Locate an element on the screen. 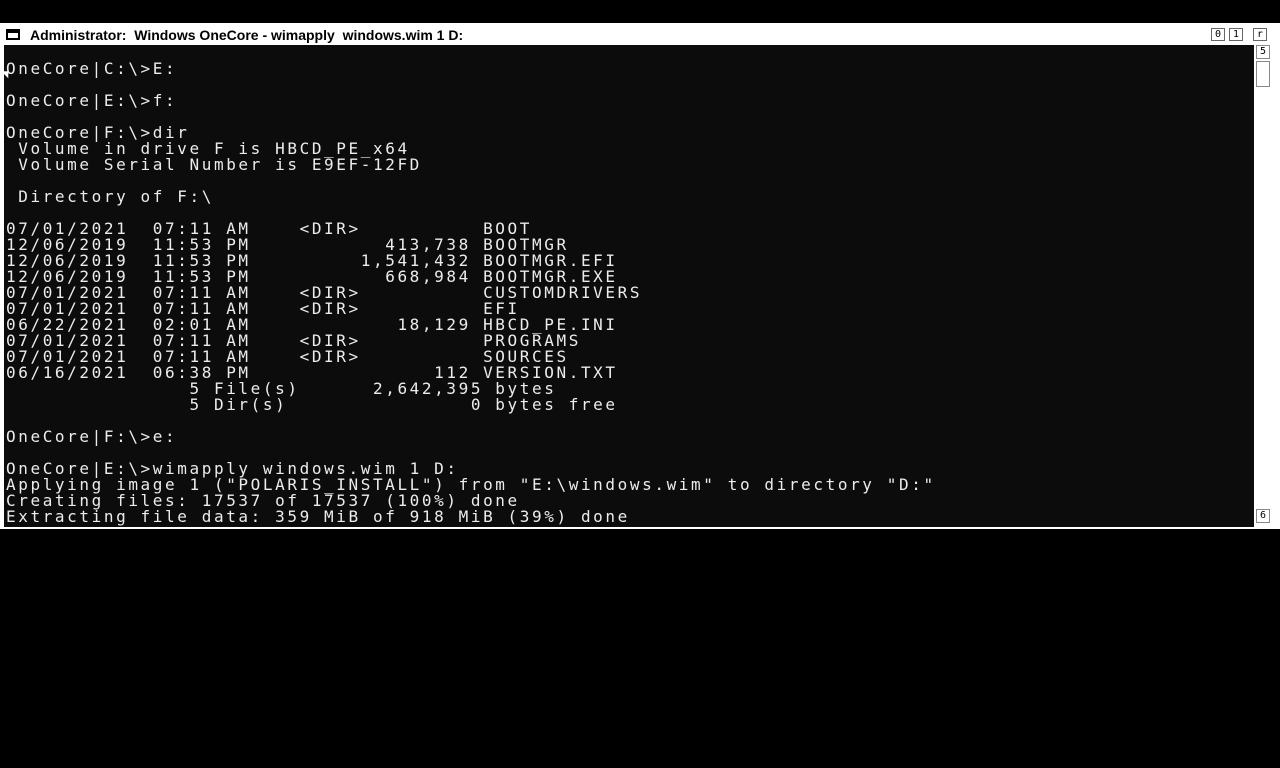  console-window-icon is located at coordinates (13, 34).